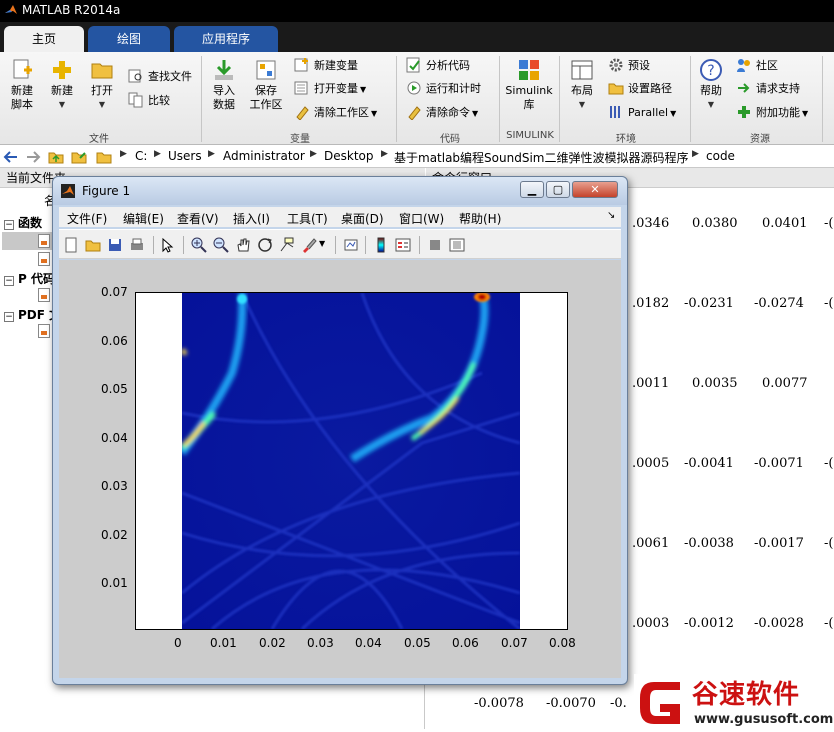 Image resolution: width=834 pixels, height=732 pixels. Describe the element at coordinates (87, 218) in the screenshot. I see `menu-file: 文件(F)` at that location.